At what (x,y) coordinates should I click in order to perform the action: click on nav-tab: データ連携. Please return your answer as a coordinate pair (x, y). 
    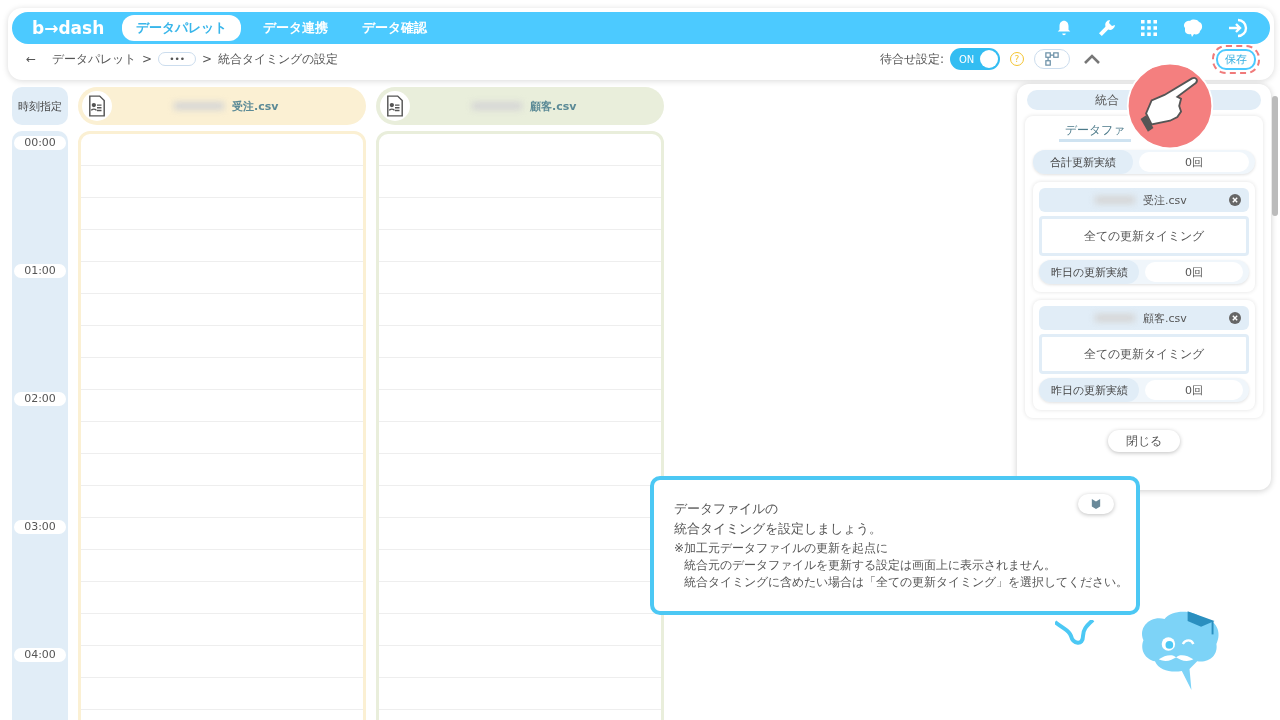
    Looking at the image, I should click on (296, 28).